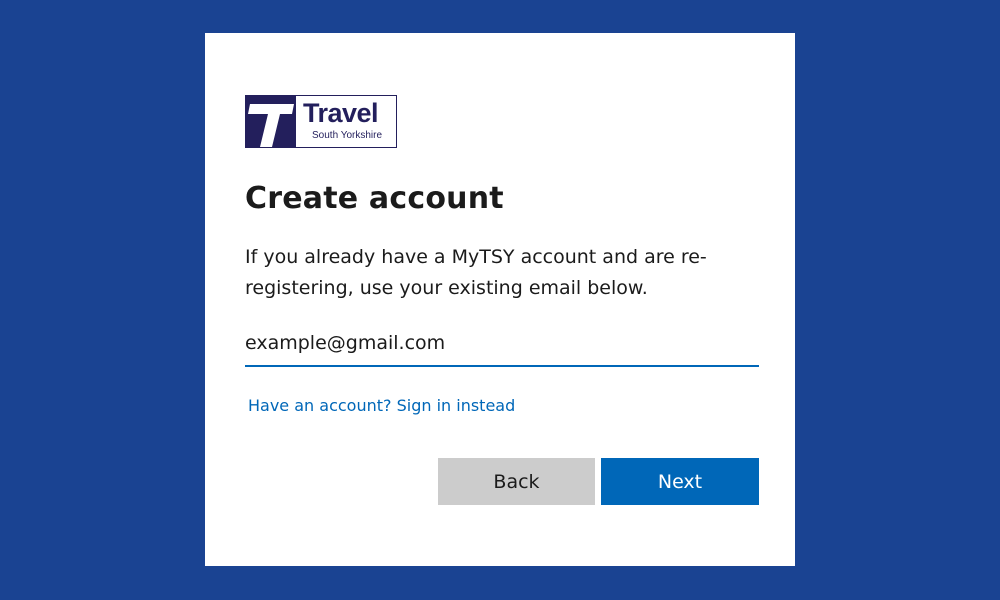 The width and height of the screenshot is (1000, 600). I want to click on back-button: Back, so click(516, 481).